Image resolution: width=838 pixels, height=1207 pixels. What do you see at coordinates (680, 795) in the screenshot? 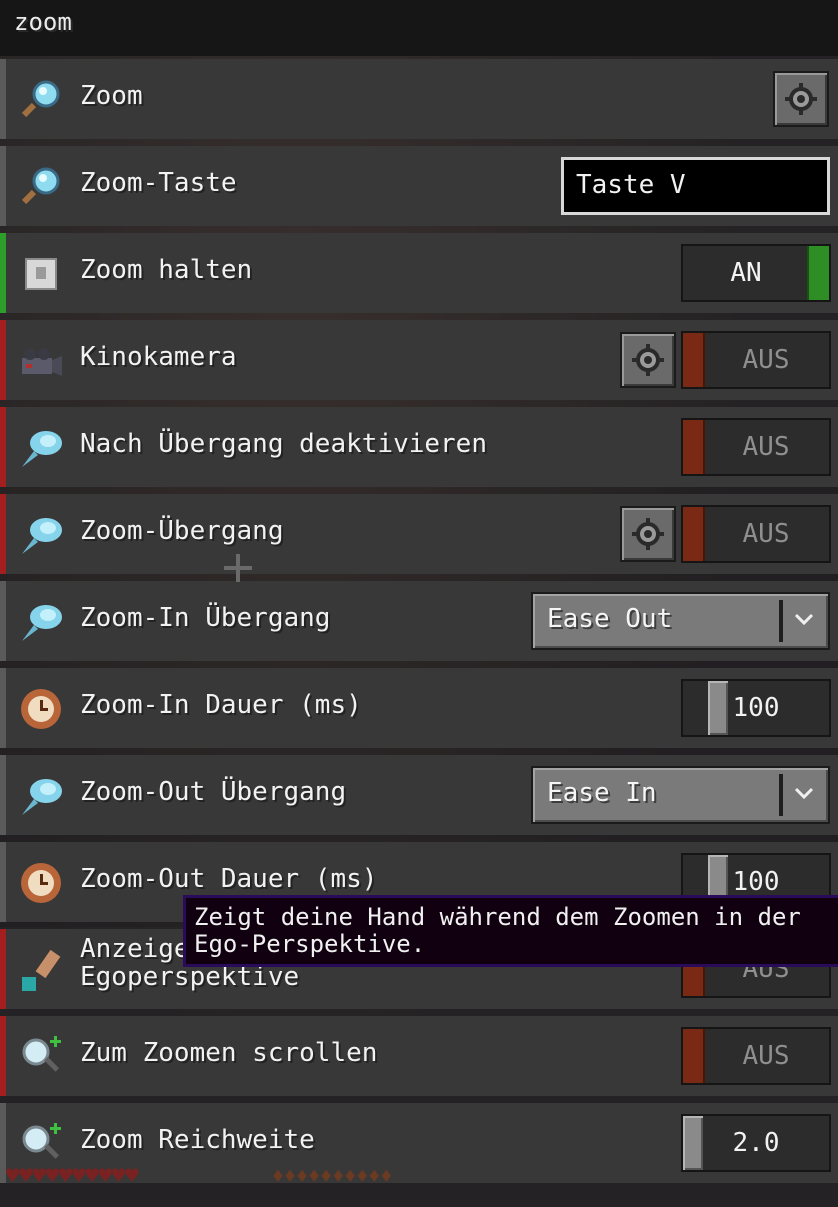
I see `easing-dropdown: Ease In` at bounding box center [680, 795].